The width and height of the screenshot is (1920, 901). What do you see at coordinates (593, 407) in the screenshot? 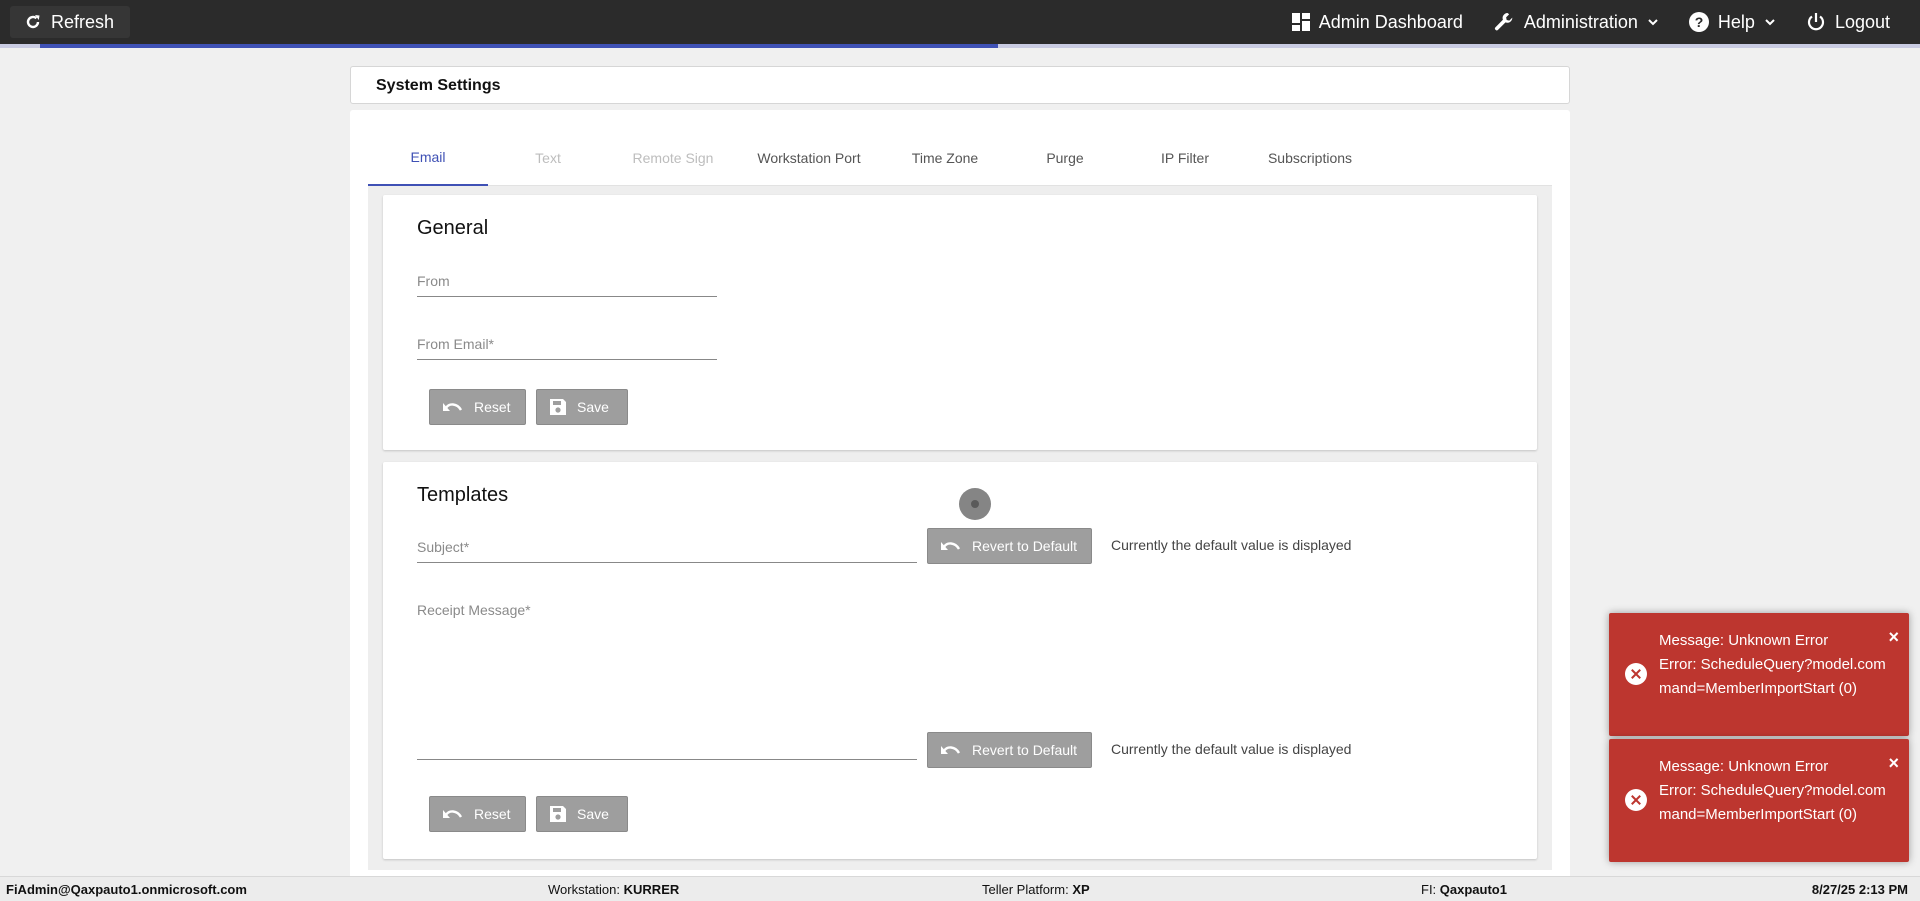
I see `general-save-label: Save` at bounding box center [593, 407].